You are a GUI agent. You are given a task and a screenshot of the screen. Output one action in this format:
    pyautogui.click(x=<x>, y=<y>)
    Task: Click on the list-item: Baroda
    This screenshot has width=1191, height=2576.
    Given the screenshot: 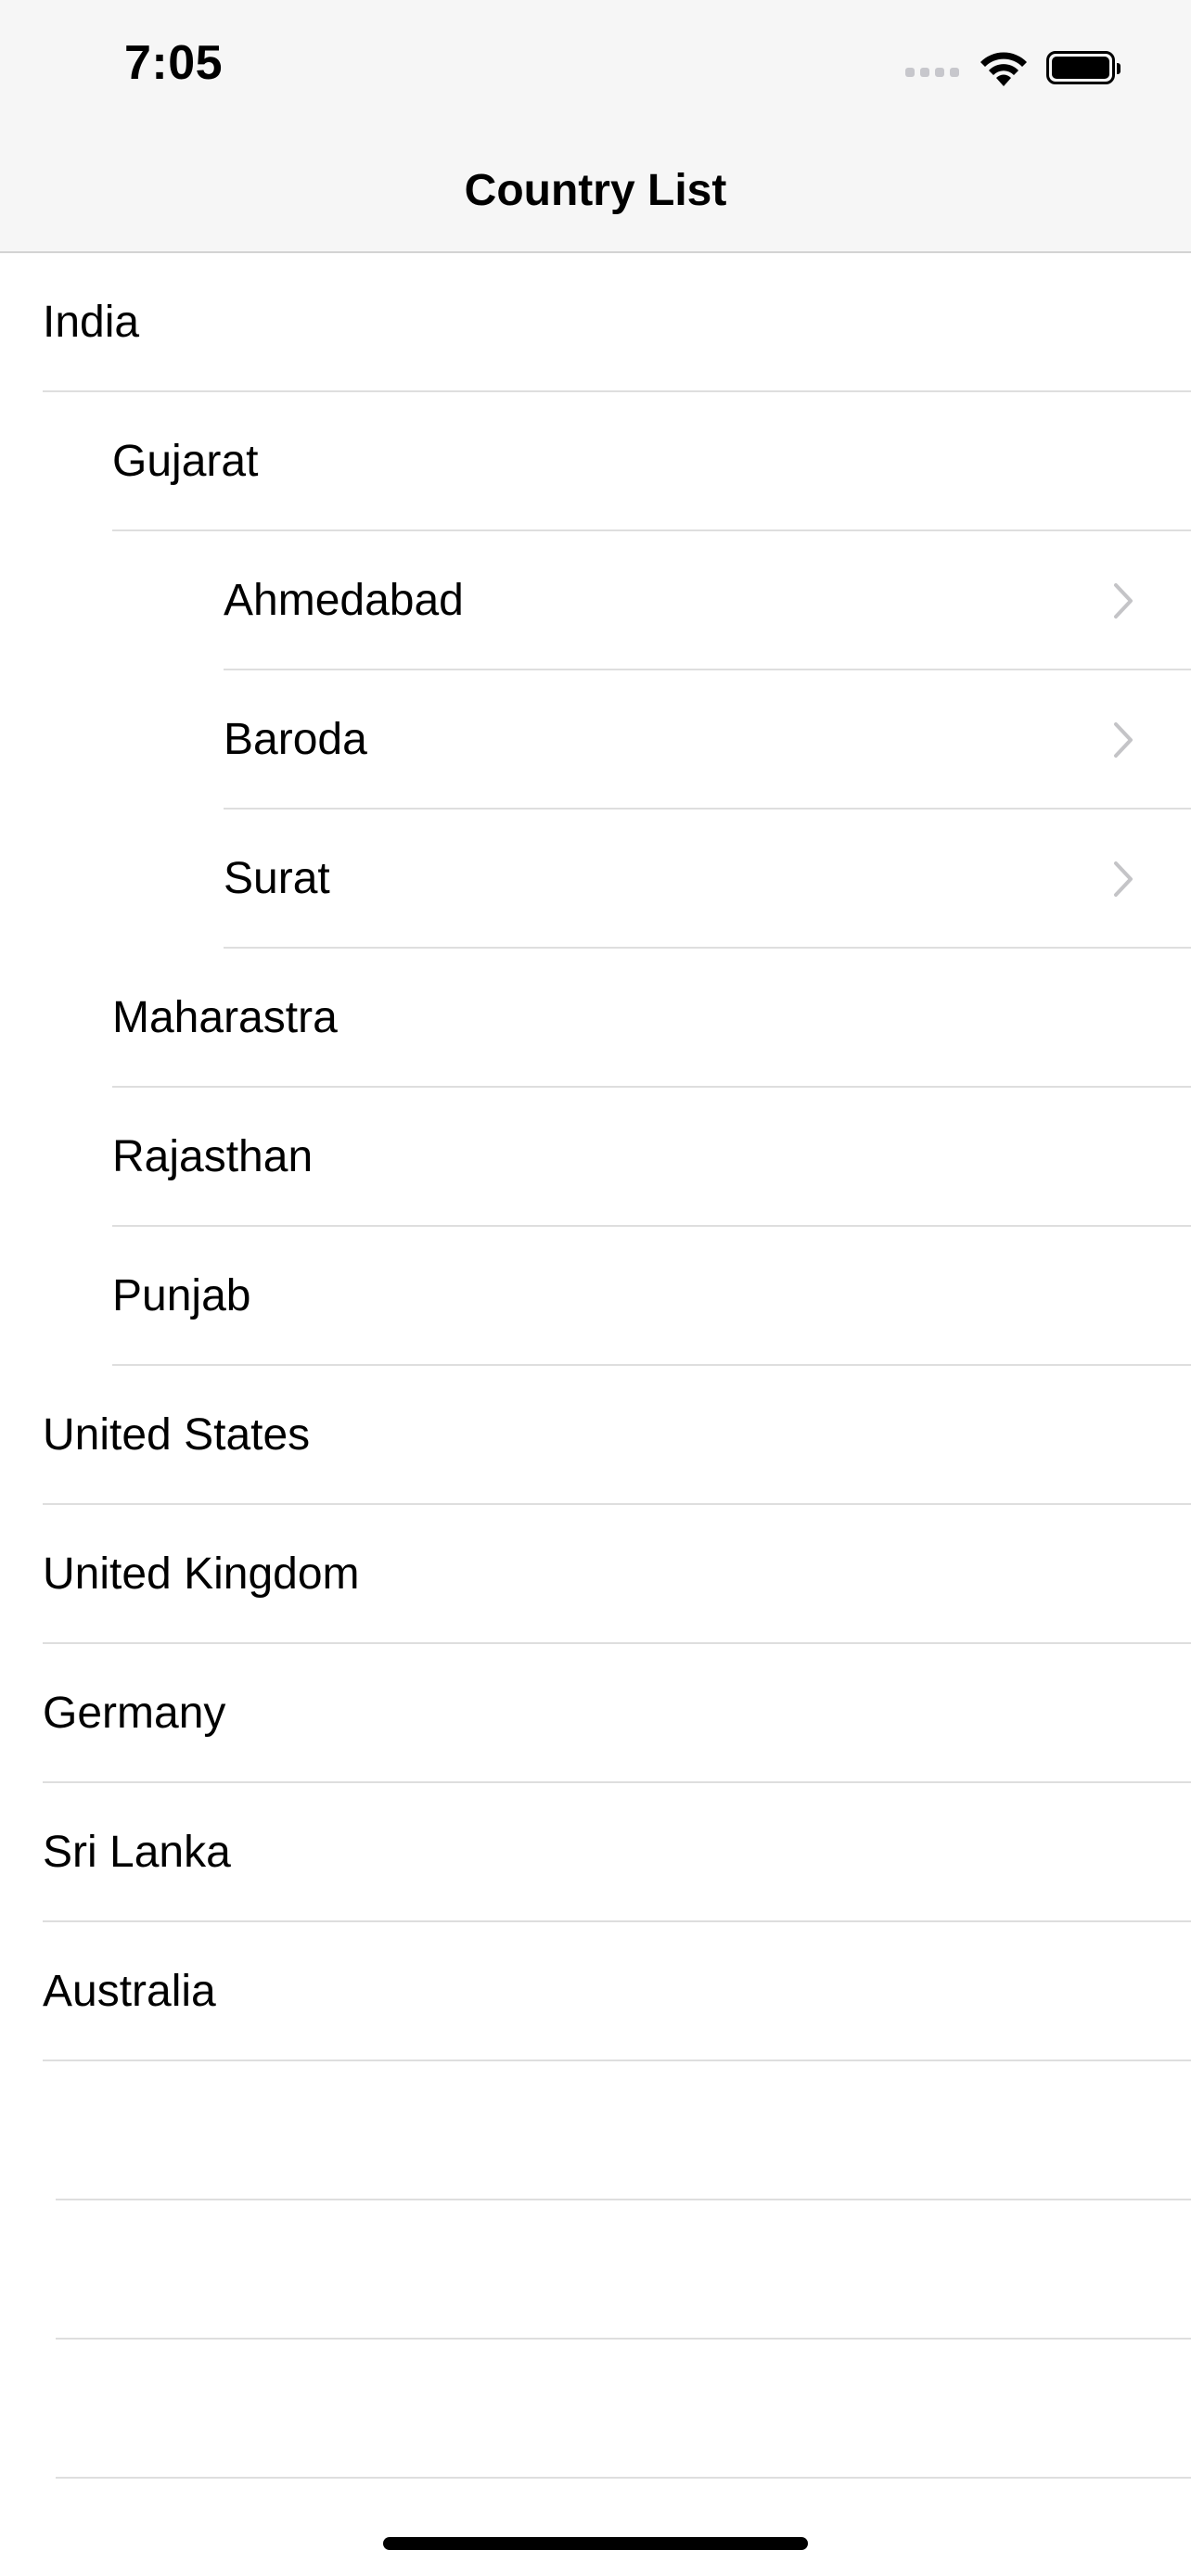 What is the action you would take?
    pyautogui.click(x=595, y=740)
    